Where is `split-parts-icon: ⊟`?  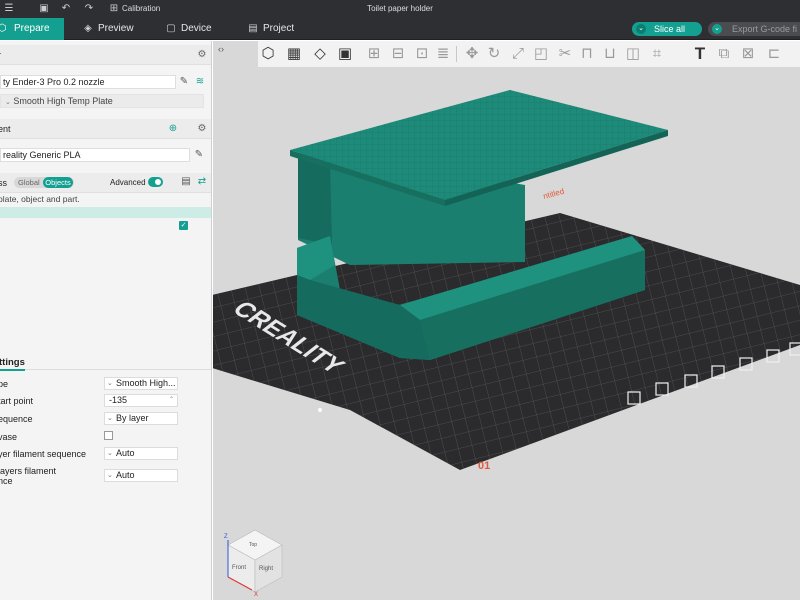 split-parts-icon: ⊟ is located at coordinates (398, 54).